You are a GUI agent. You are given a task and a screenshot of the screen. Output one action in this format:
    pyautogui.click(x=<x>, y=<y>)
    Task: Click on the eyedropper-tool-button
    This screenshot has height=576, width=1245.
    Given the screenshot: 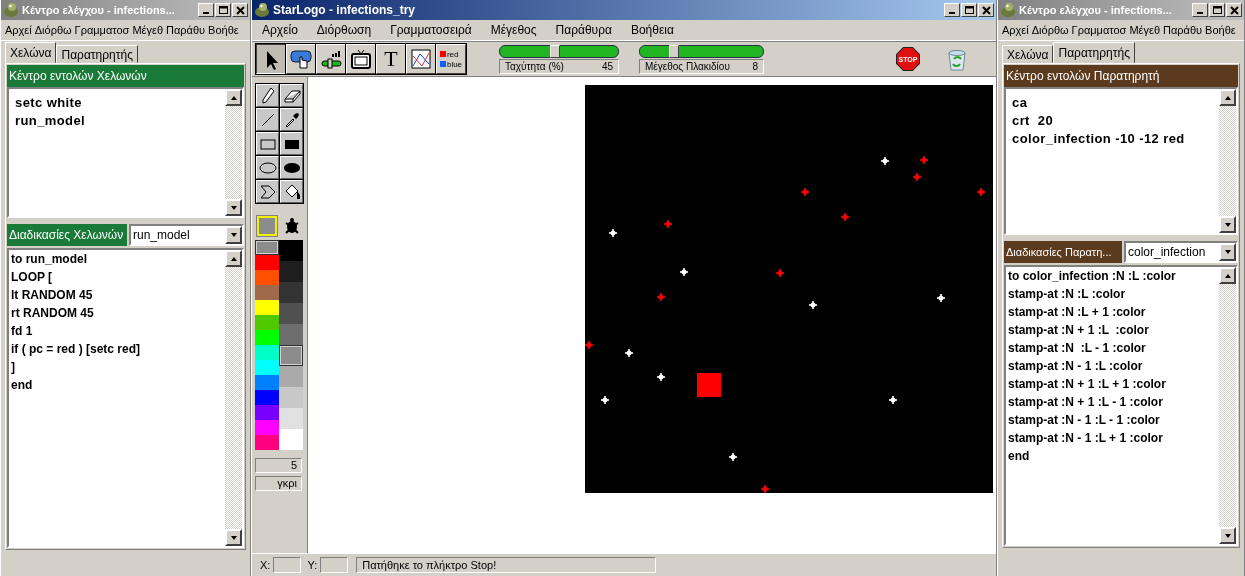 What is the action you would take?
    pyautogui.click(x=291, y=119)
    